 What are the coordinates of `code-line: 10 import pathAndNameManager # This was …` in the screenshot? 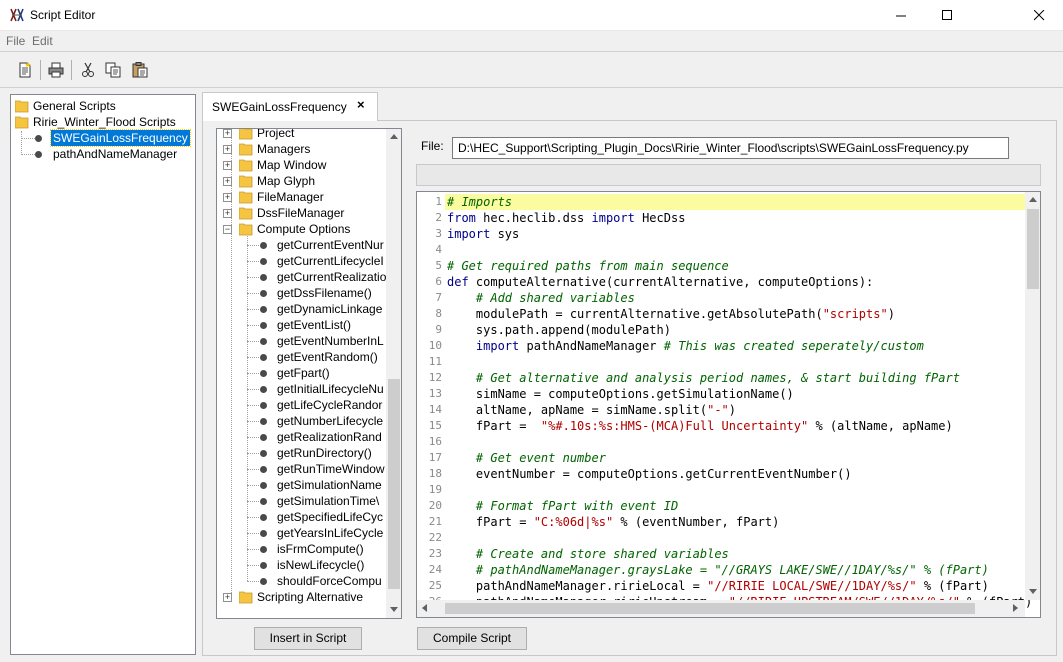 It's located at (721, 346).